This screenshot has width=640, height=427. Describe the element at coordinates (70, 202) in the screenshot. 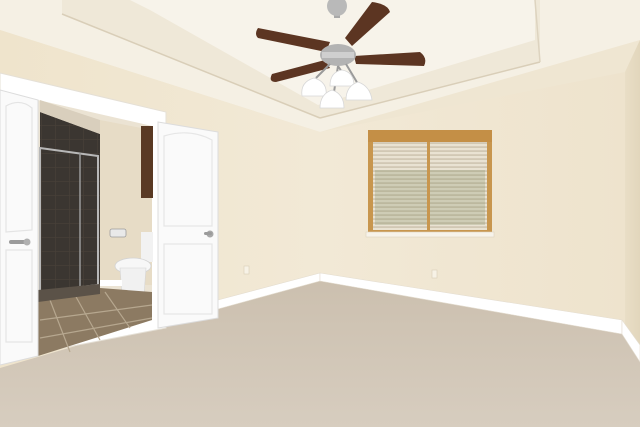

I see `shower-tiles` at that location.